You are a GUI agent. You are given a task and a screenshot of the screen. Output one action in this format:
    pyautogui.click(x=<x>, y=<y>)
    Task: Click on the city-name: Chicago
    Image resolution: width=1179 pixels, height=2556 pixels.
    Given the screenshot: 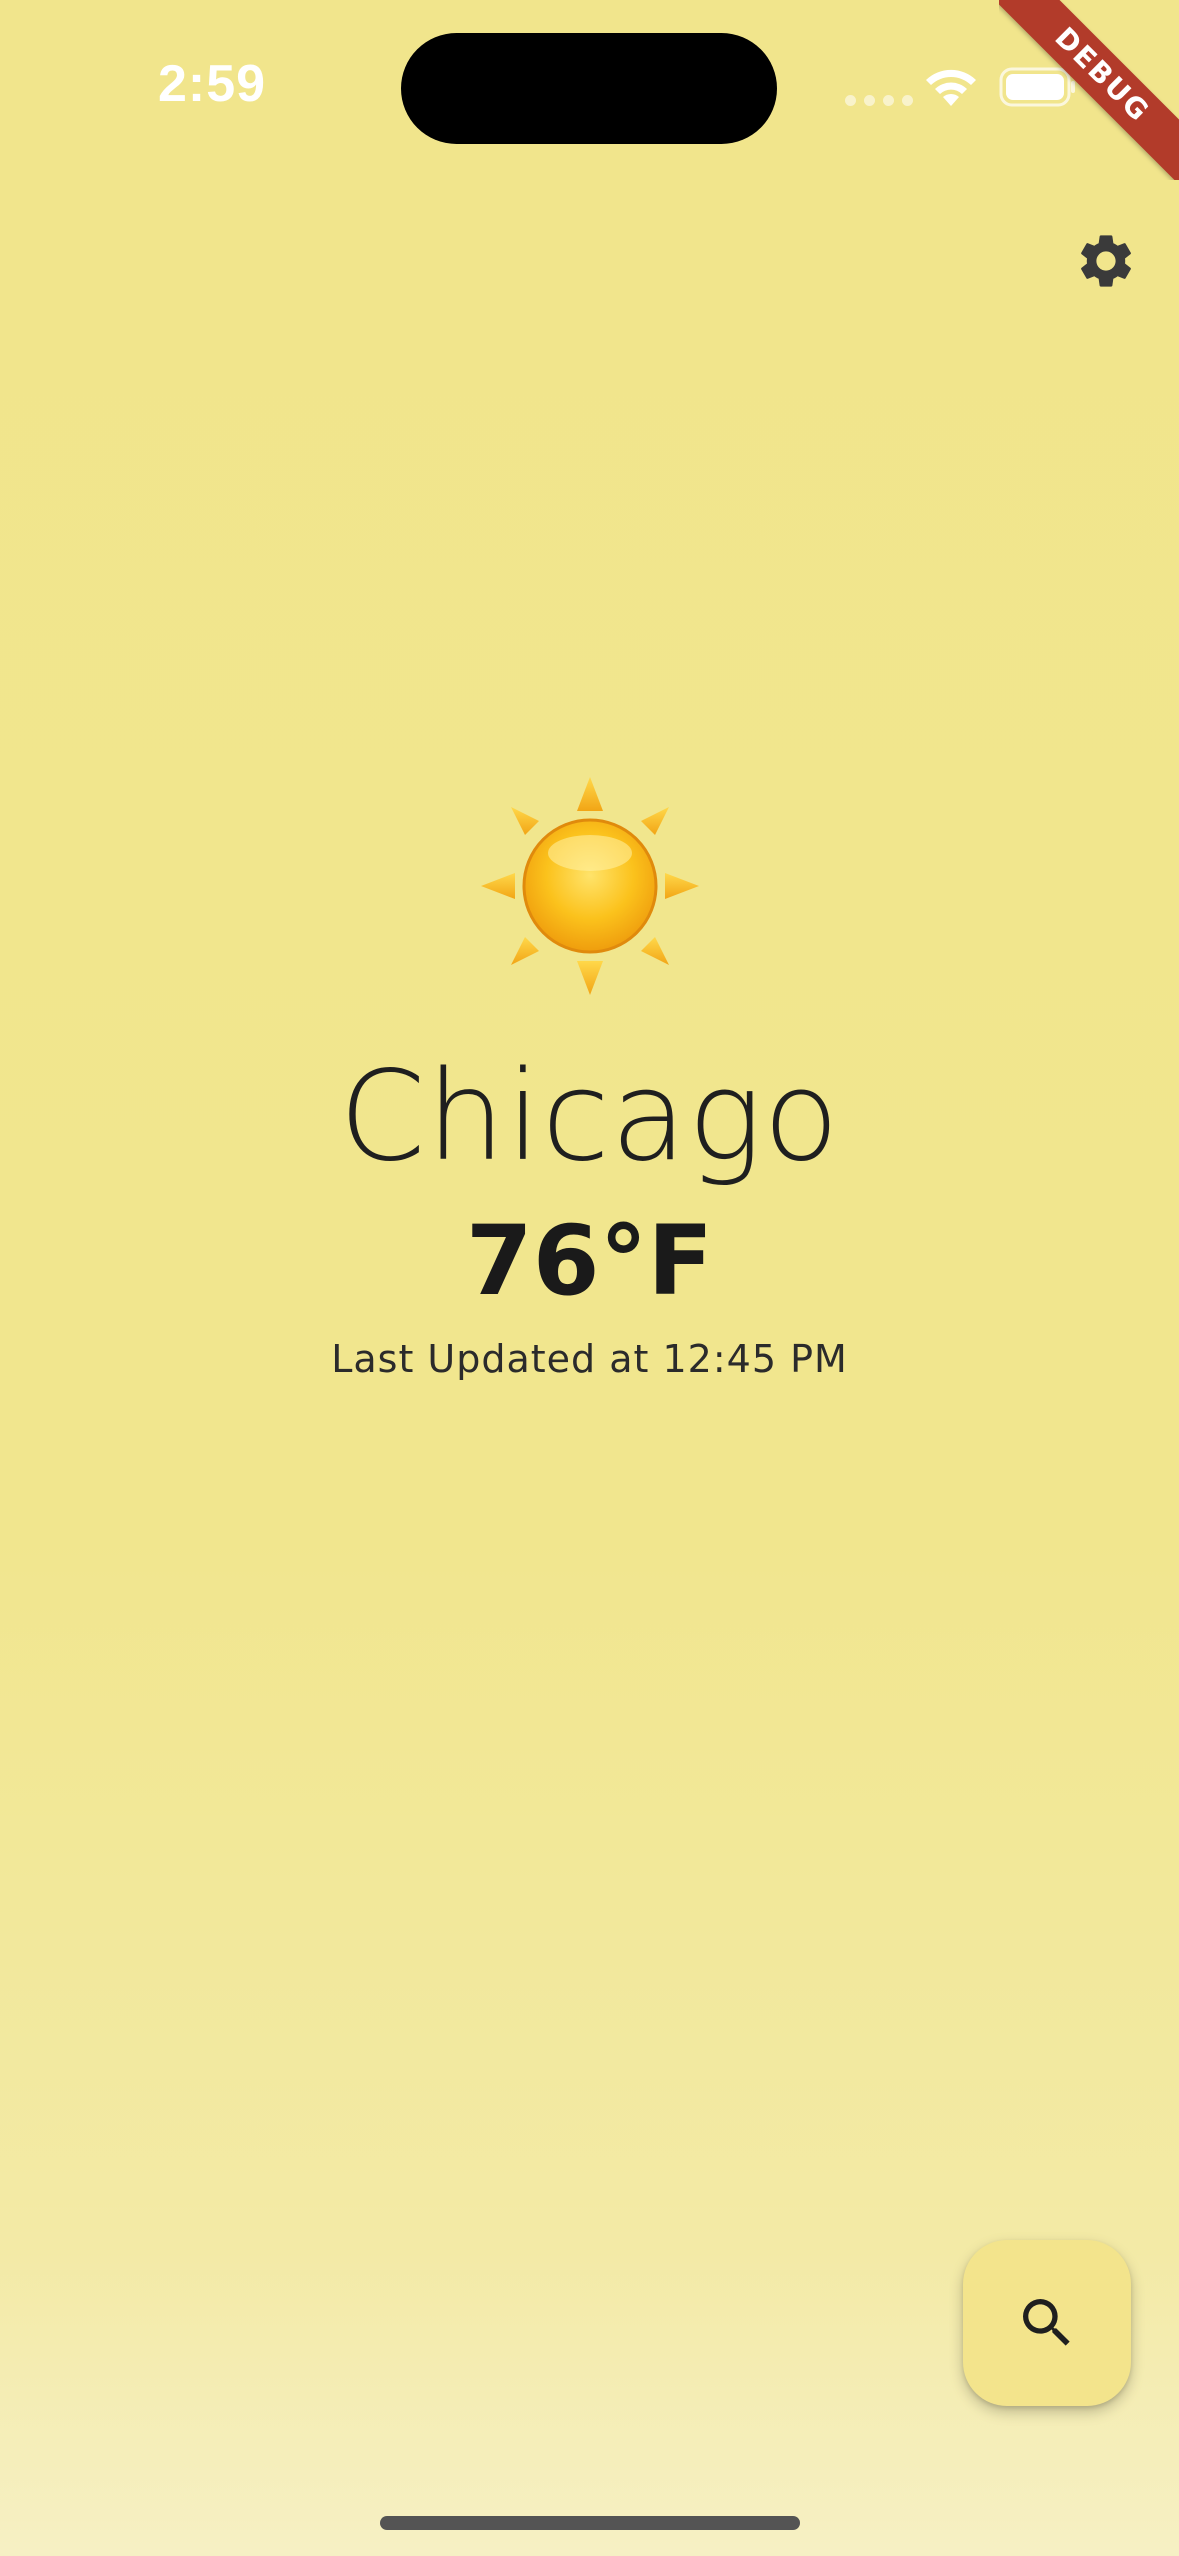 What is the action you would take?
    pyautogui.click(x=589, y=1117)
    